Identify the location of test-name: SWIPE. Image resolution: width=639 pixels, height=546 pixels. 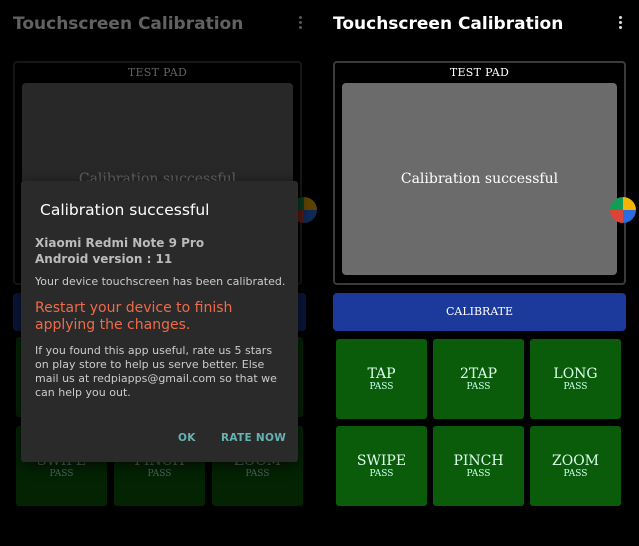
(381, 461).